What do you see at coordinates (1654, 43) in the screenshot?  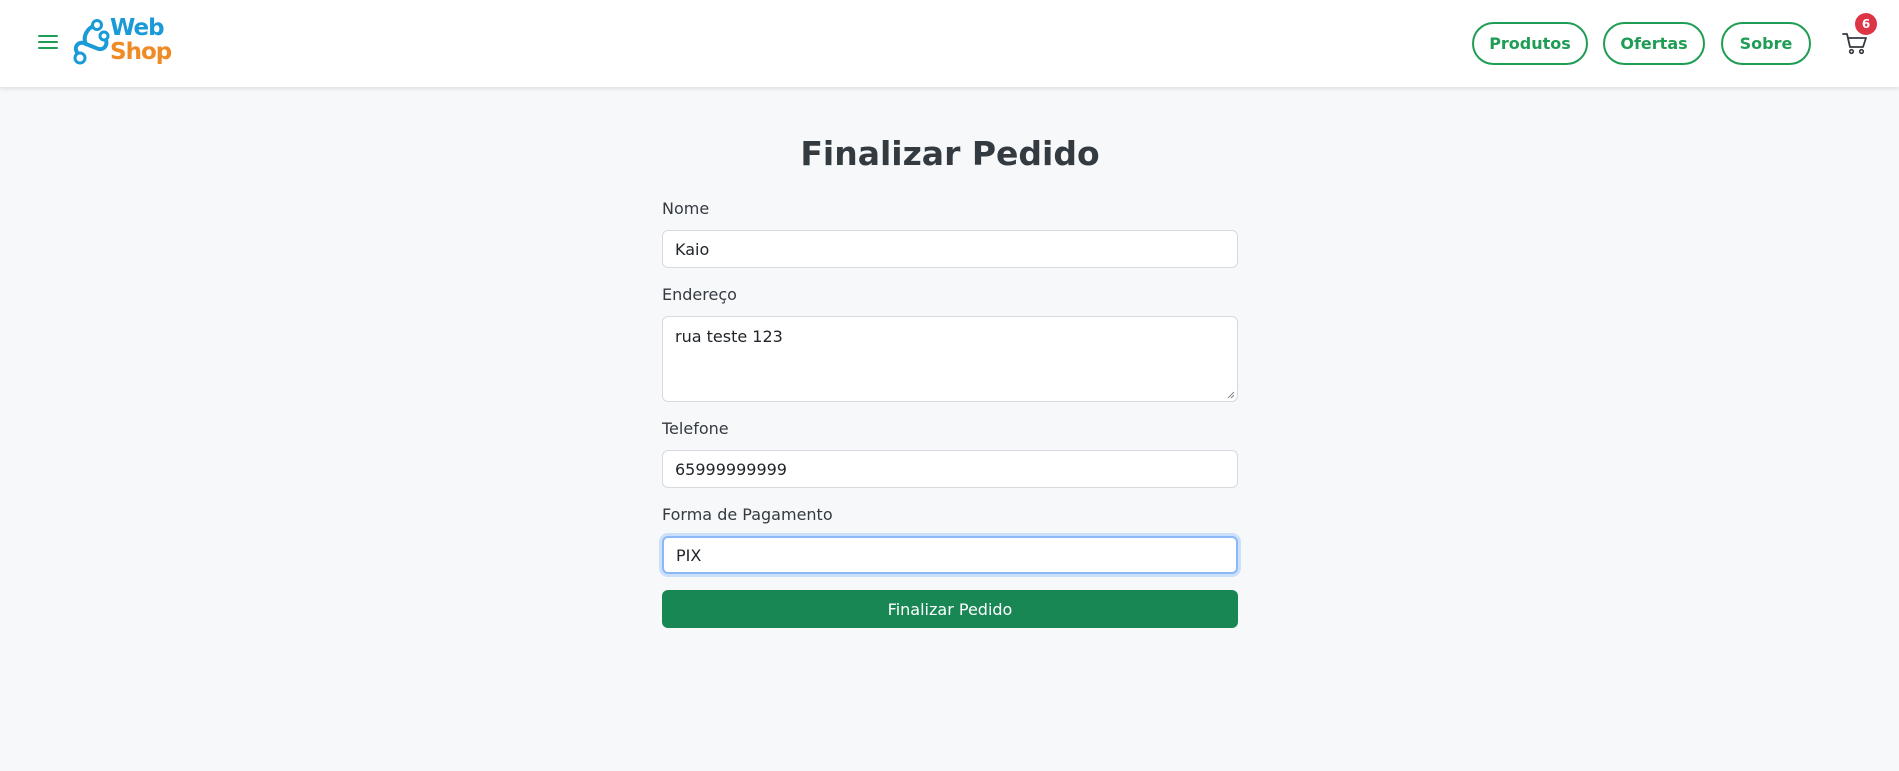 I see `nav-ofertas-button: Ofertas` at bounding box center [1654, 43].